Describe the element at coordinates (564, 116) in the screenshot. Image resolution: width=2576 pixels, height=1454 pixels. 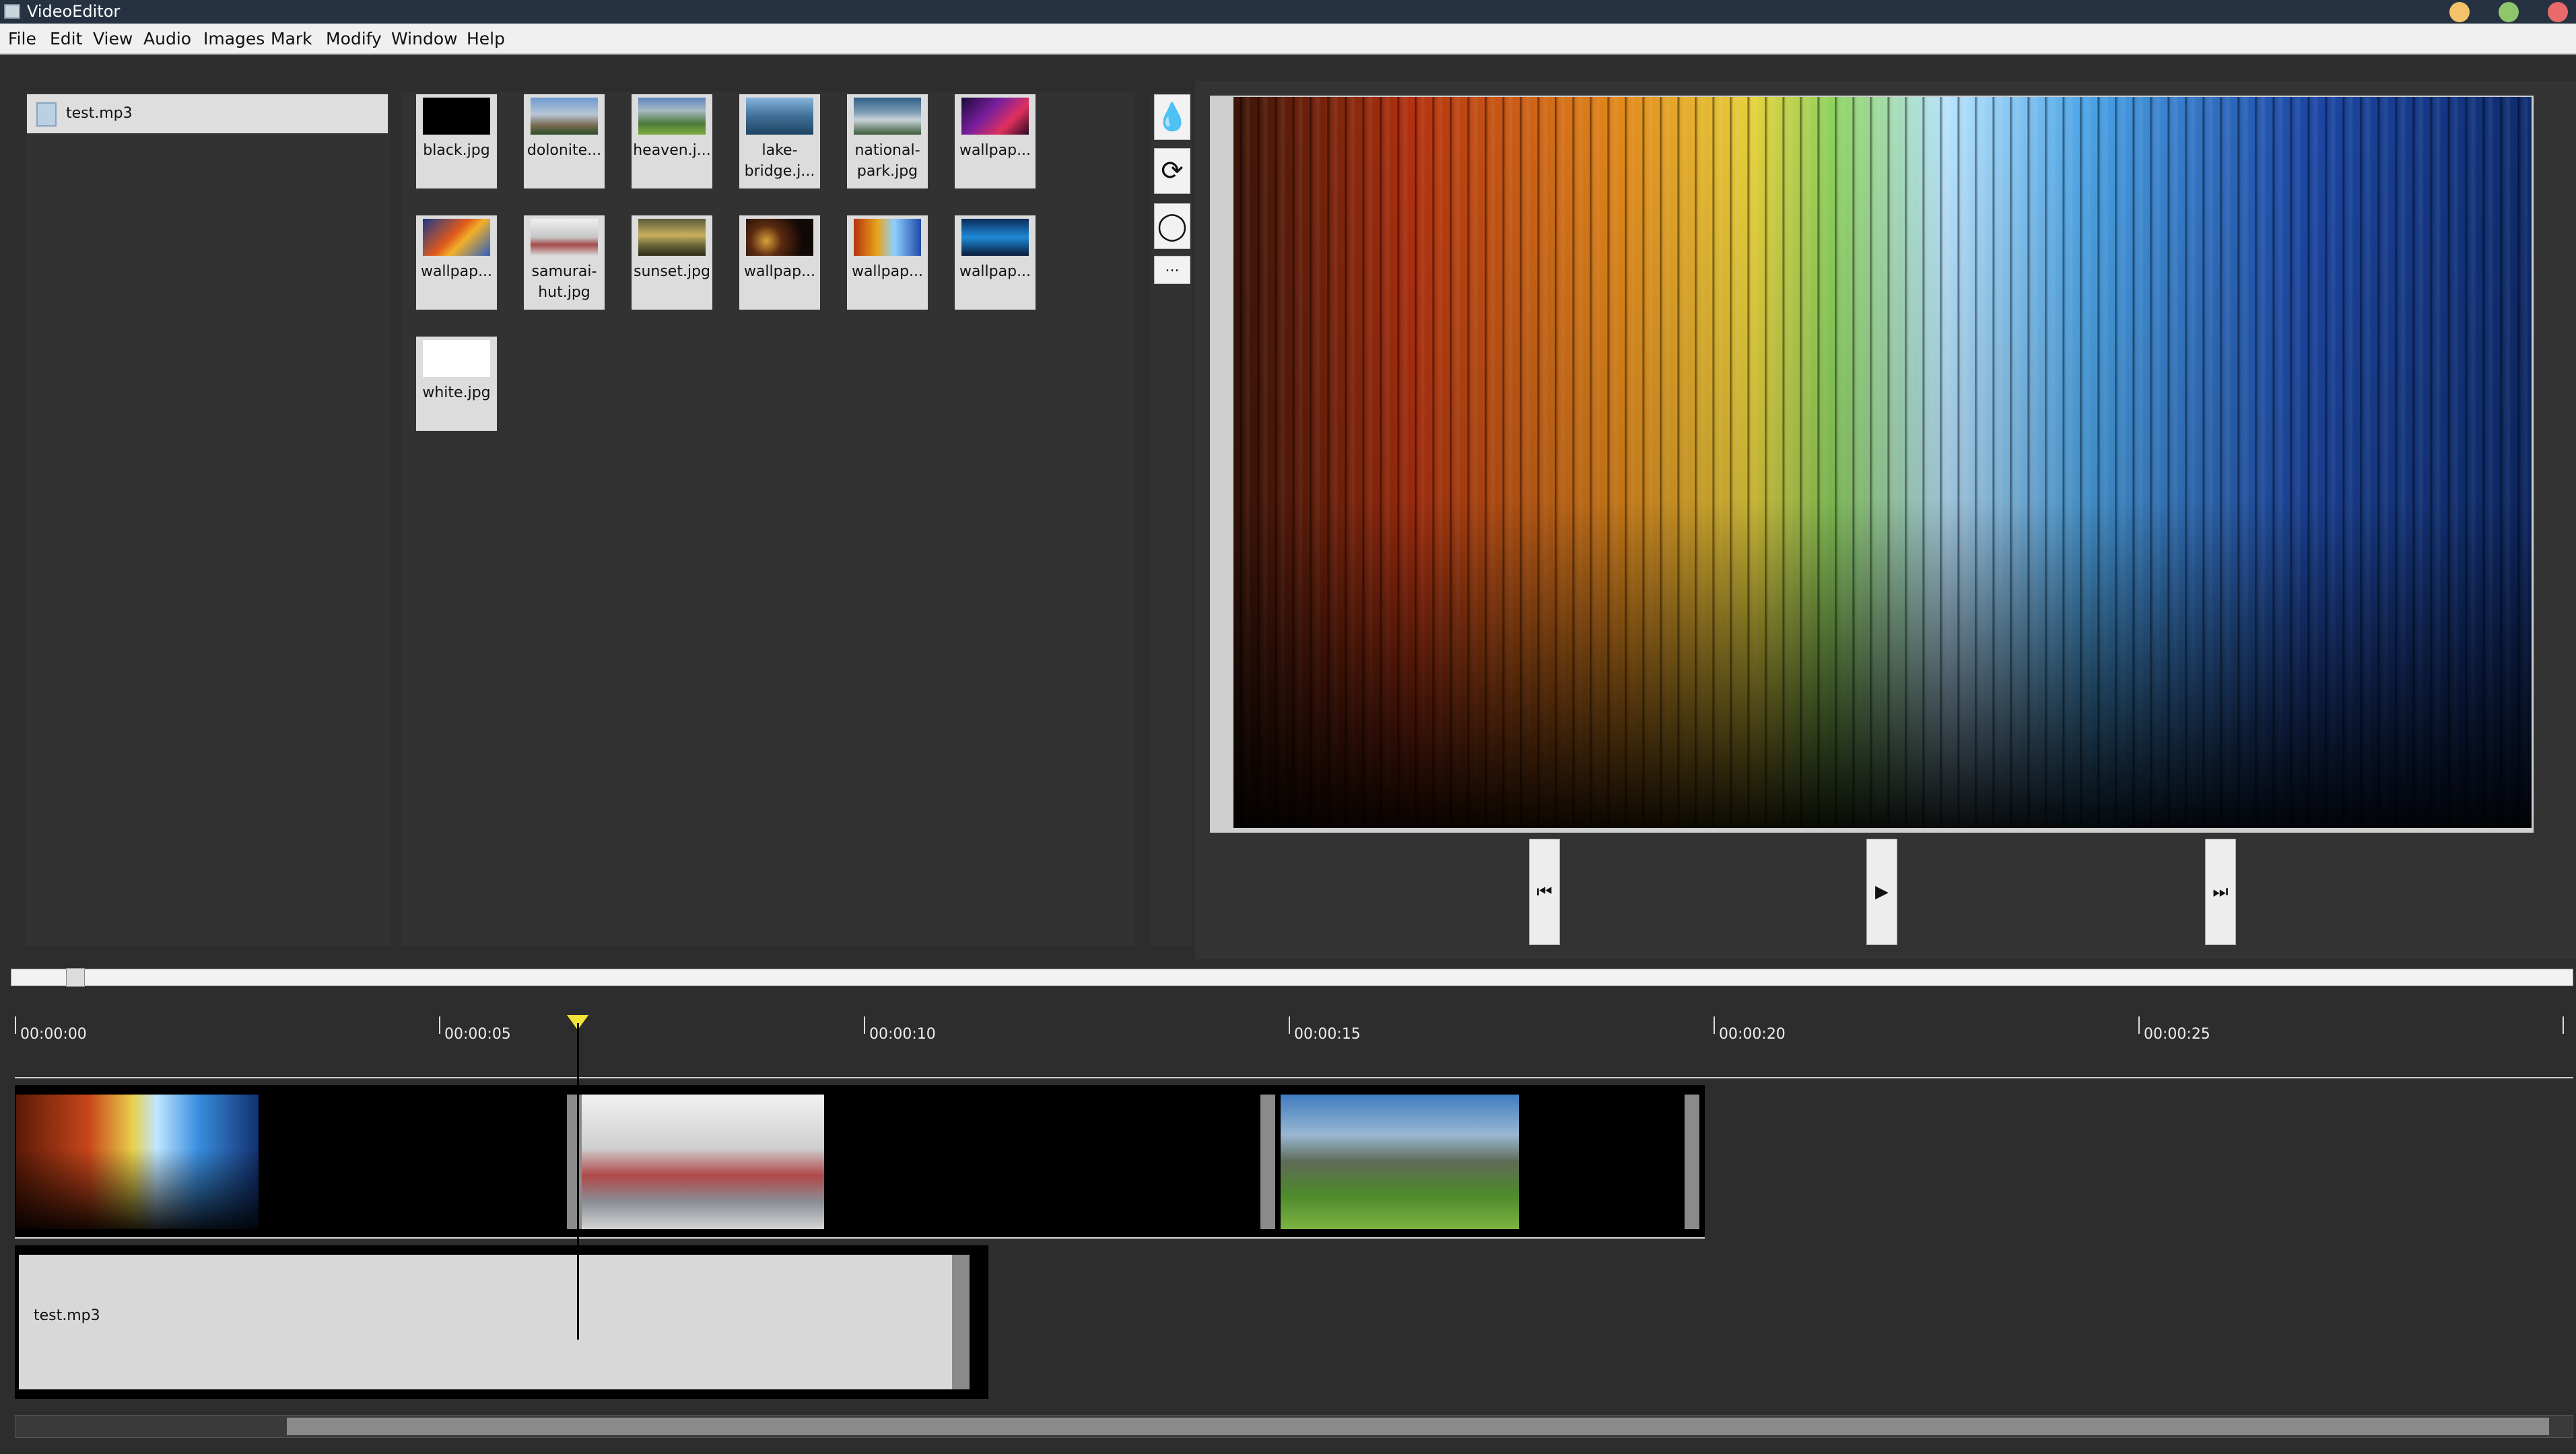
I see `mountains-thumbnail-icon` at that location.